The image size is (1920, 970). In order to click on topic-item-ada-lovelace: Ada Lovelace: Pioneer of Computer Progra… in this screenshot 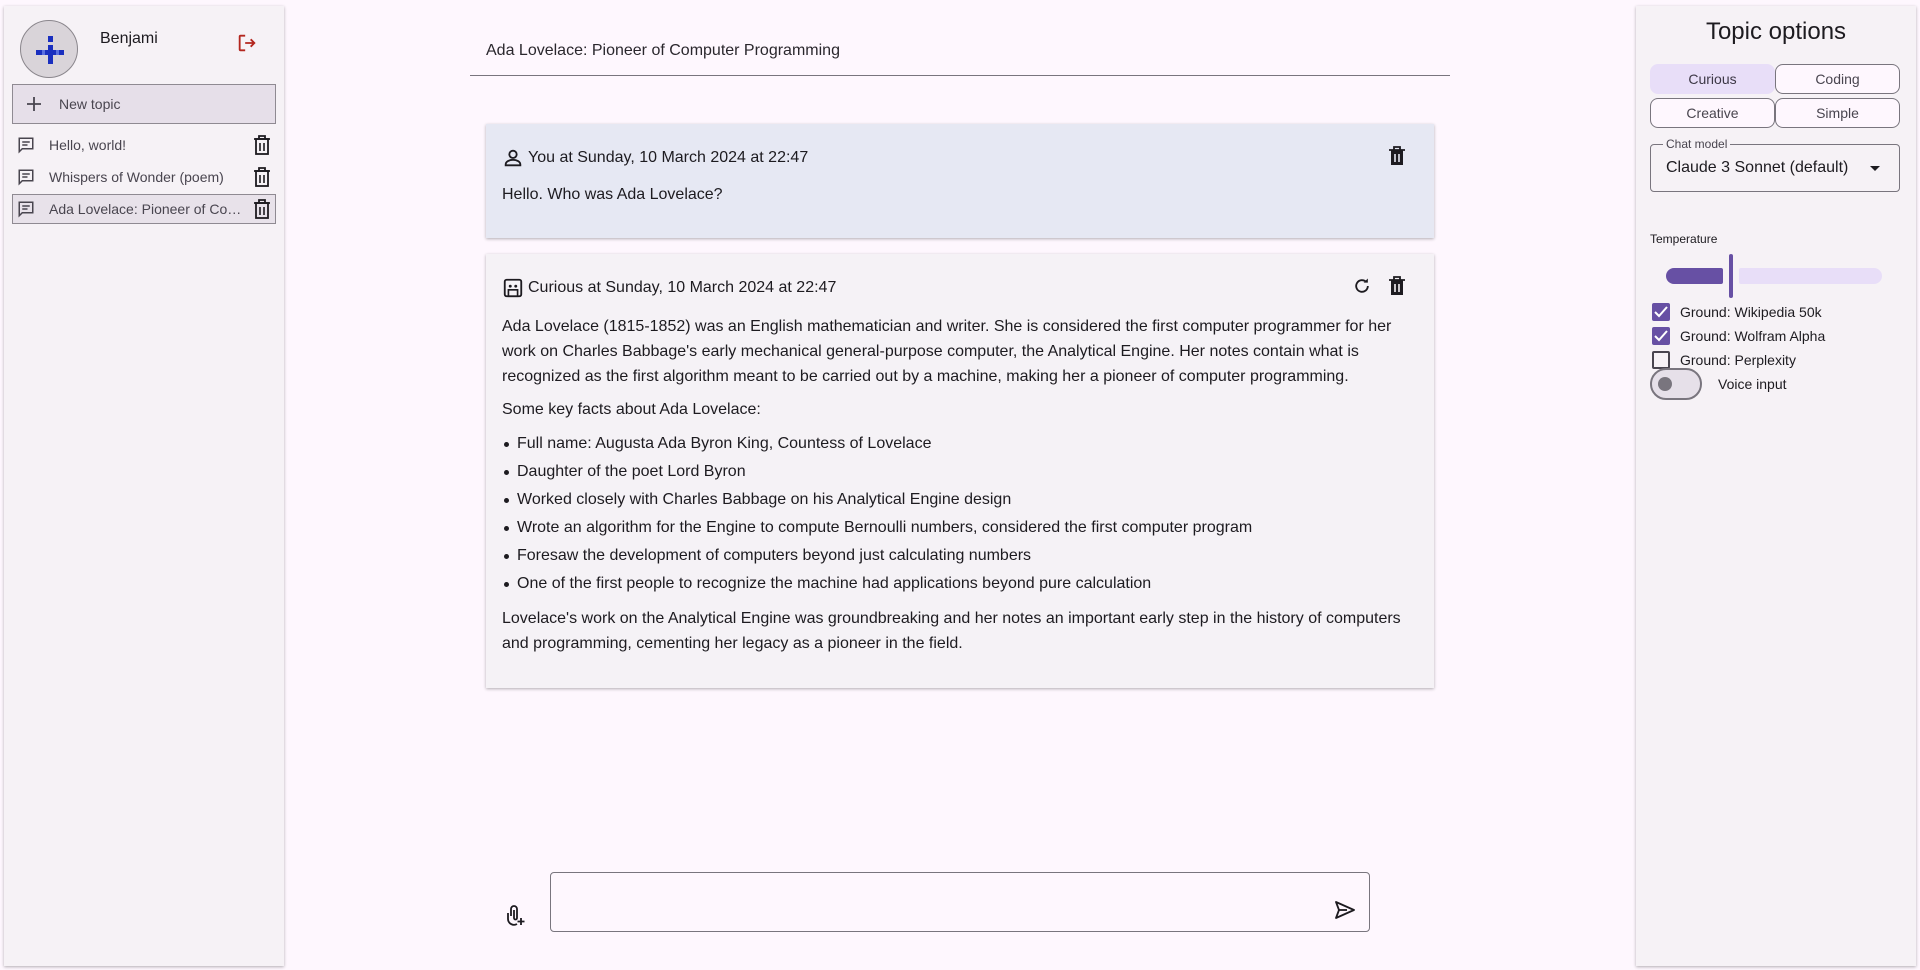, I will do `click(144, 209)`.